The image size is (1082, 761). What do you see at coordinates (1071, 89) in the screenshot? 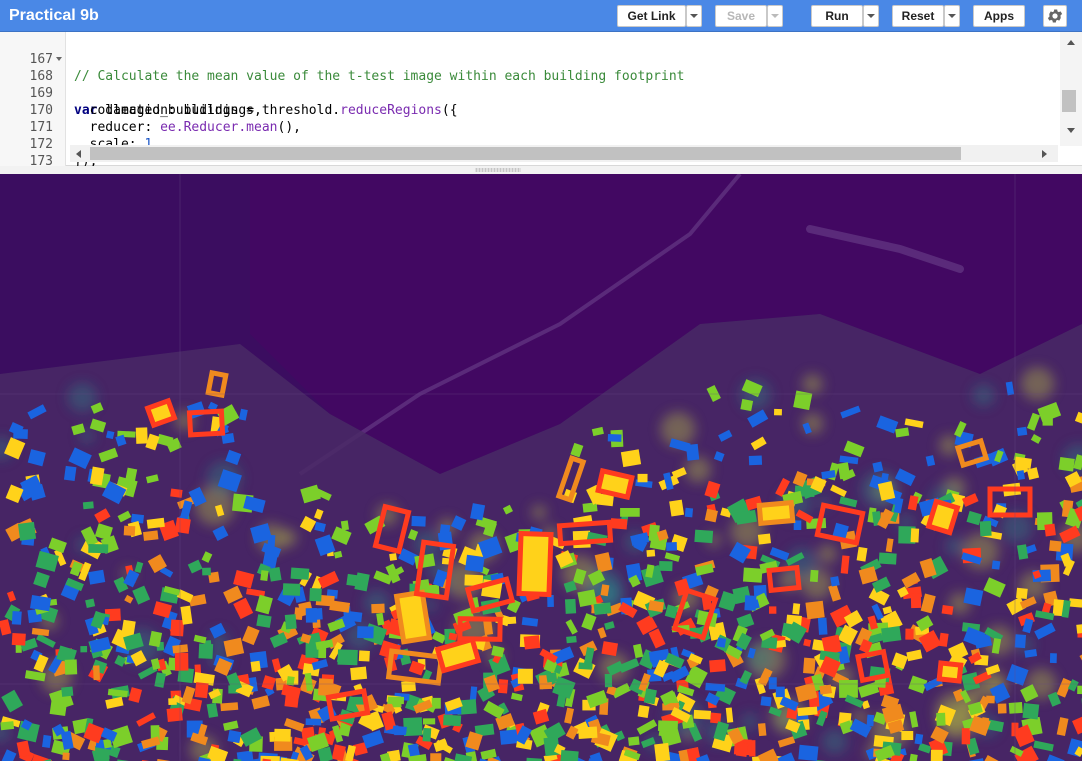
I see `vertical-scrollbar` at bounding box center [1071, 89].